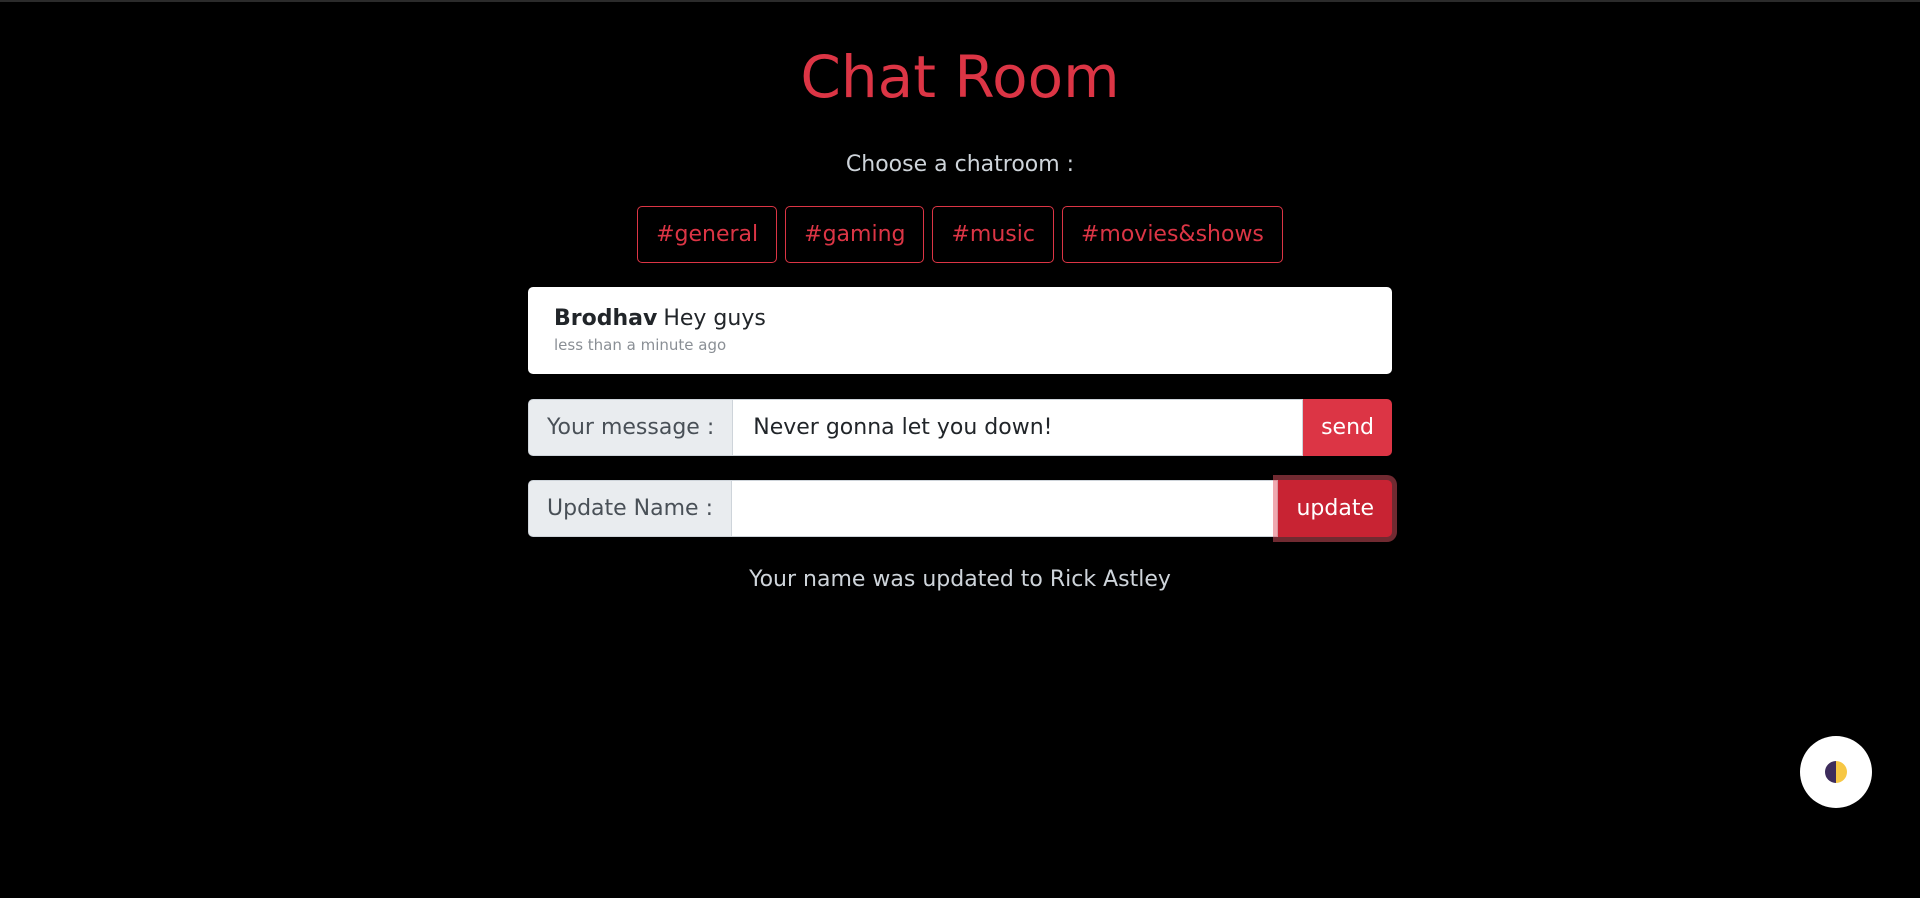  Describe the element at coordinates (640, 345) in the screenshot. I see `message-timestamp: less than a minute ago` at that location.